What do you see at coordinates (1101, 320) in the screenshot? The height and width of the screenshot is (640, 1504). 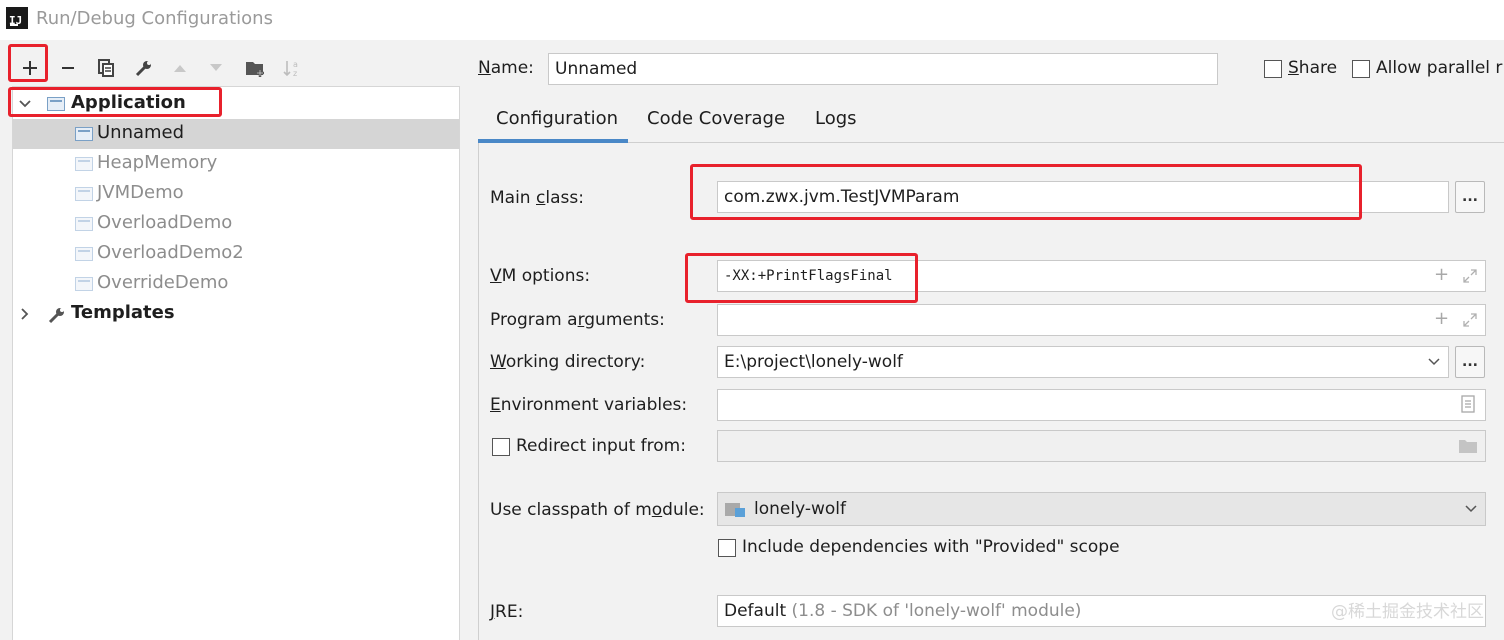 I see `program-arguments-input` at bounding box center [1101, 320].